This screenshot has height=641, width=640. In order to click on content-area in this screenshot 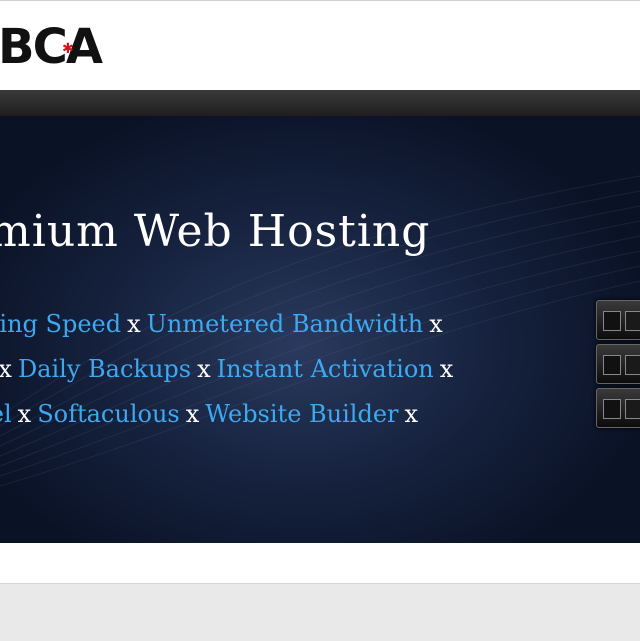, I will do `click(320, 563)`.